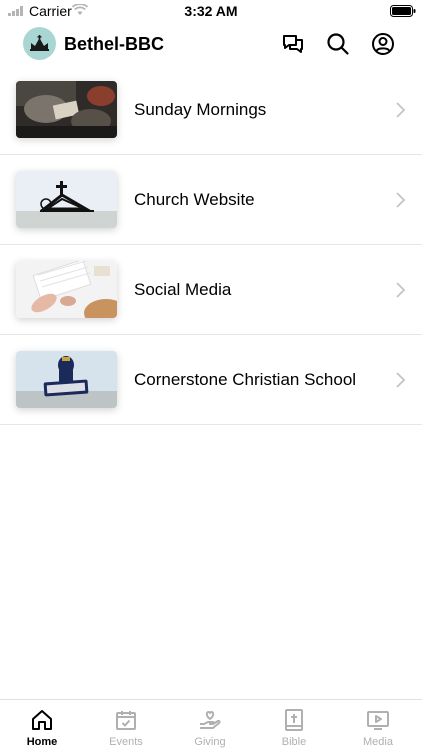  I want to click on list-item-label: Cornerstone Christian School, so click(245, 379).